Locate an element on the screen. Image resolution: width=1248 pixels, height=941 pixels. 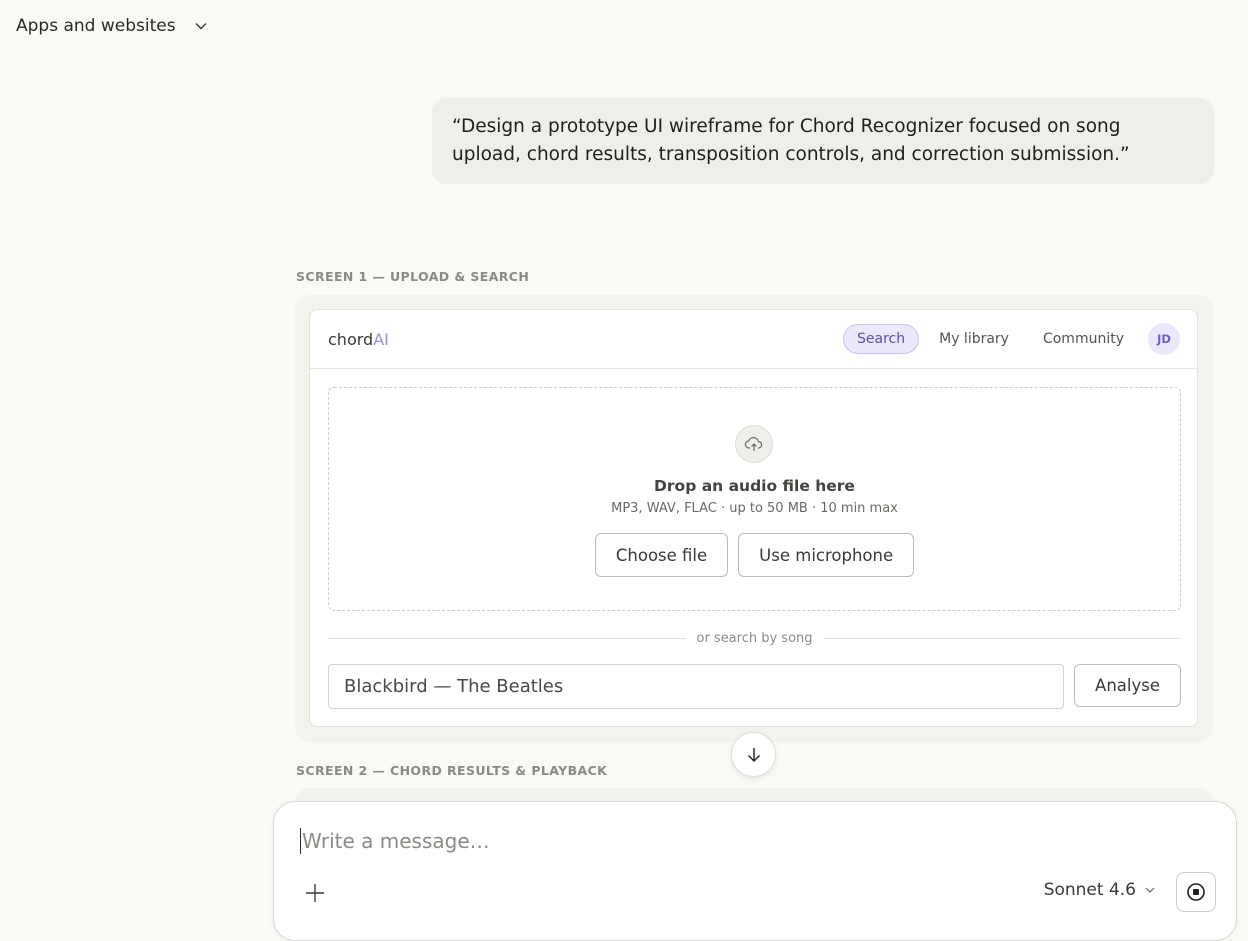
nav-community: Community is located at coordinates (1083, 339).